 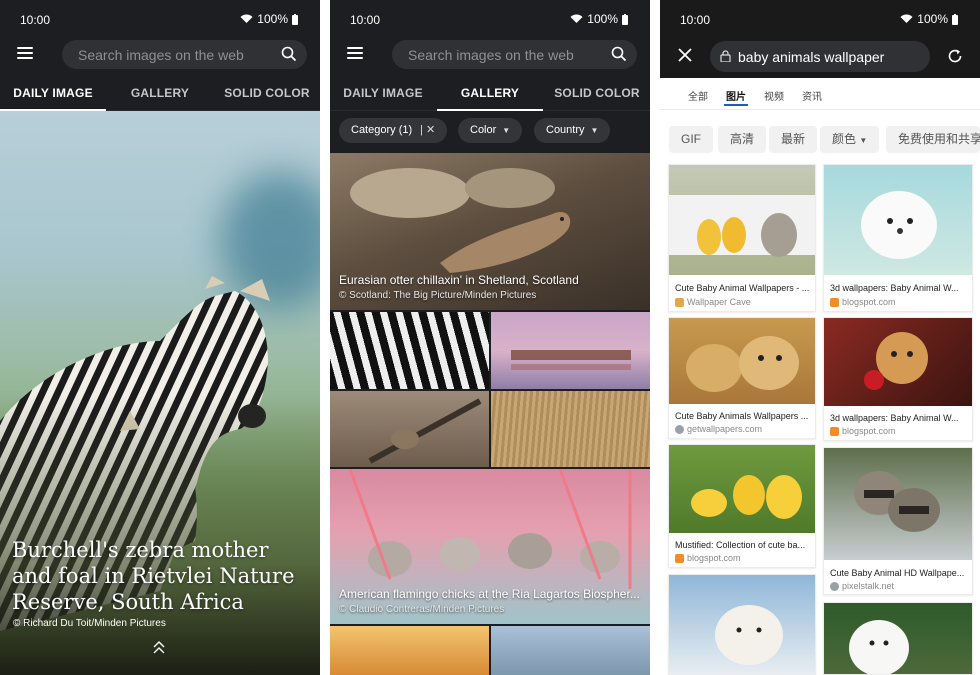 What do you see at coordinates (736, 105) in the screenshot?
I see `active-tab-indicator` at bounding box center [736, 105].